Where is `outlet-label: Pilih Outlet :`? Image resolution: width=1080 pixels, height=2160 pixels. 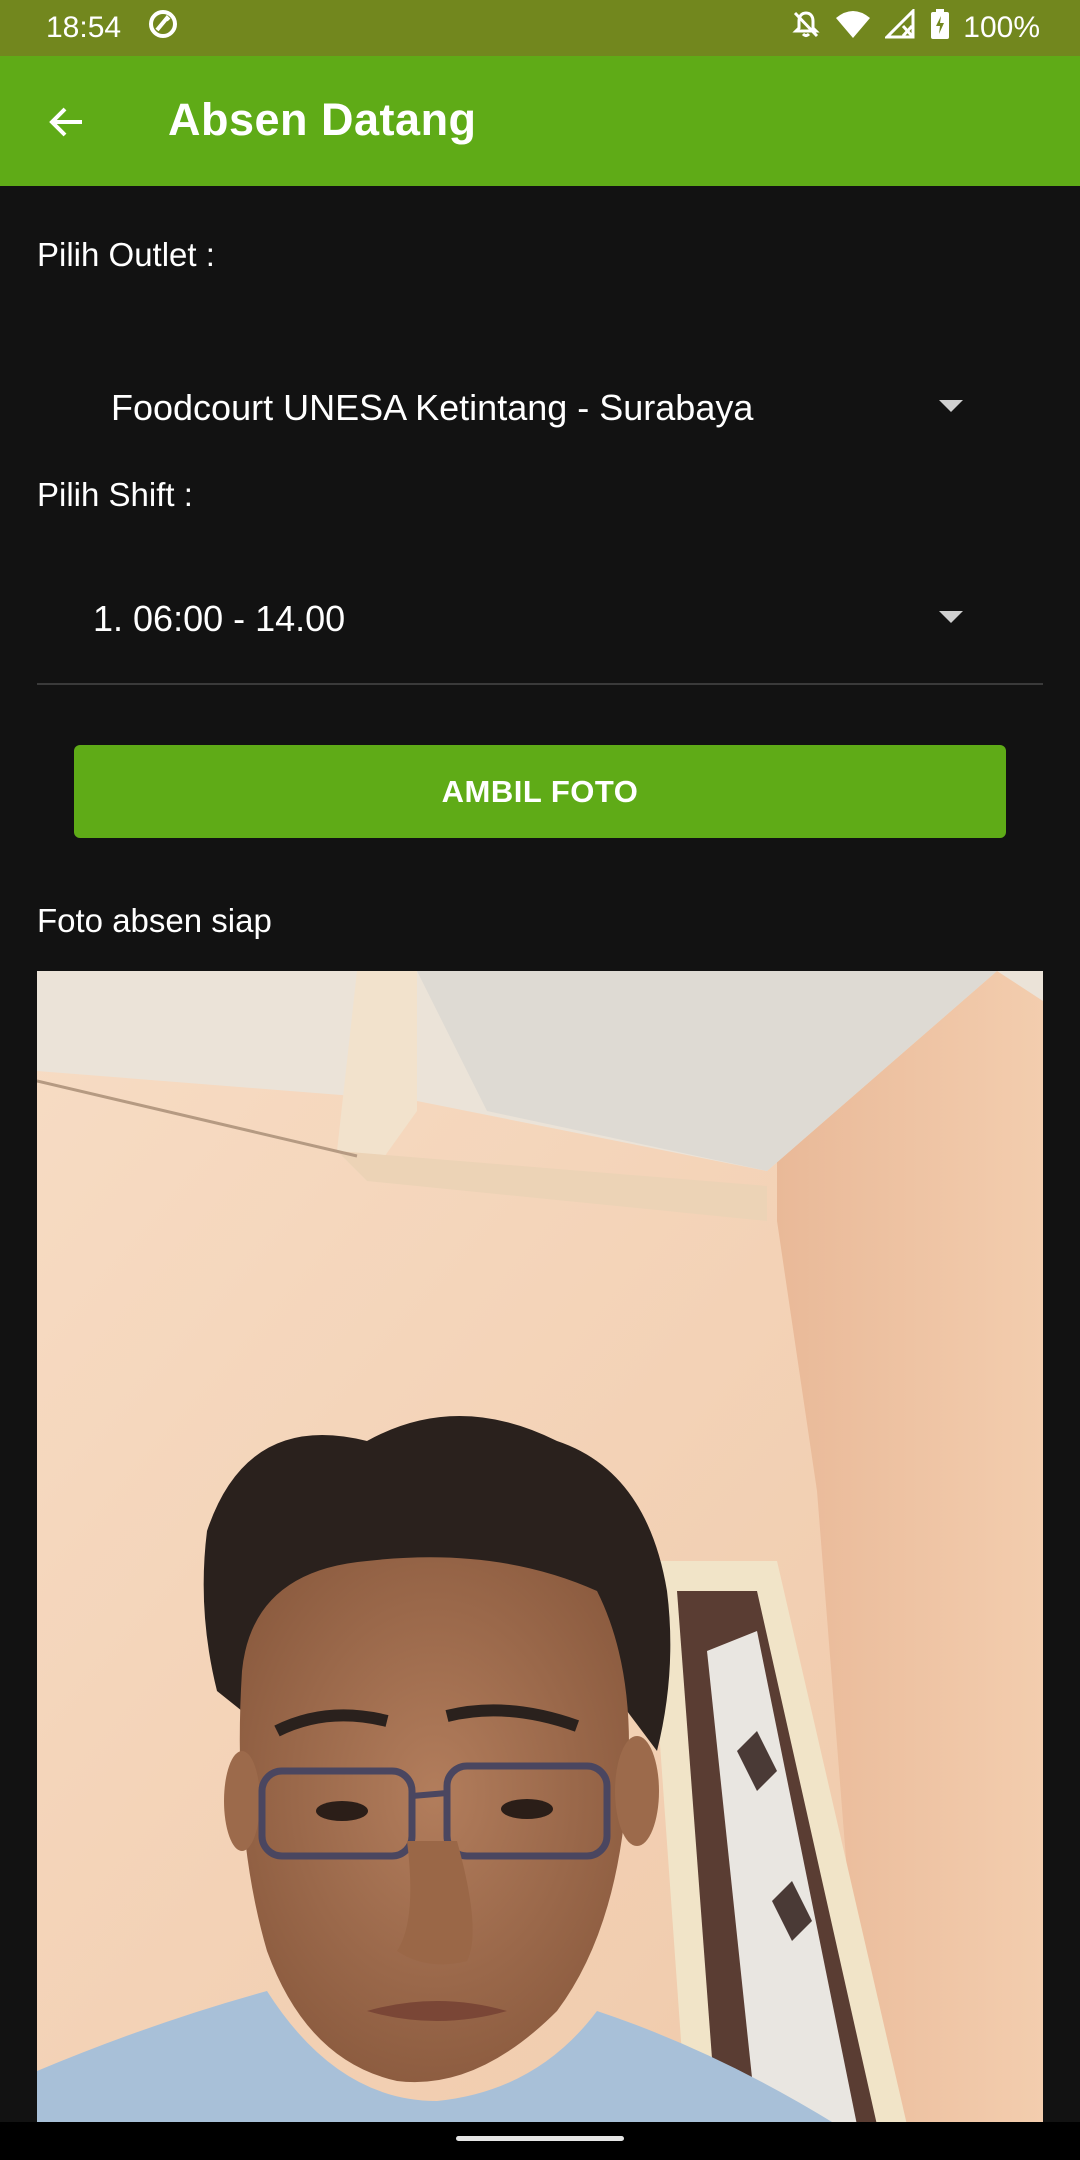
outlet-label: Pilih Outlet : is located at coordinates (126, 254).